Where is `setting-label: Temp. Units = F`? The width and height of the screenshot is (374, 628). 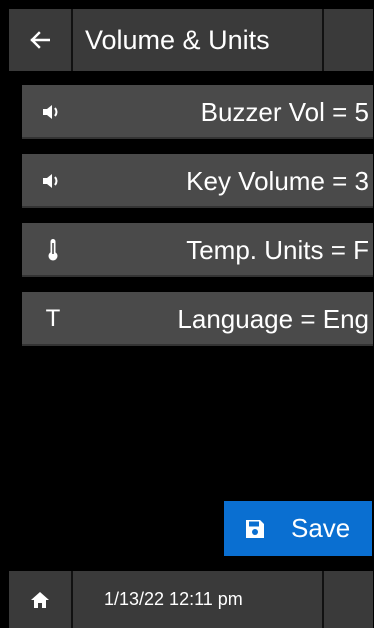
setting-label: Temp. Units = F is located at coordinates (277, 250).